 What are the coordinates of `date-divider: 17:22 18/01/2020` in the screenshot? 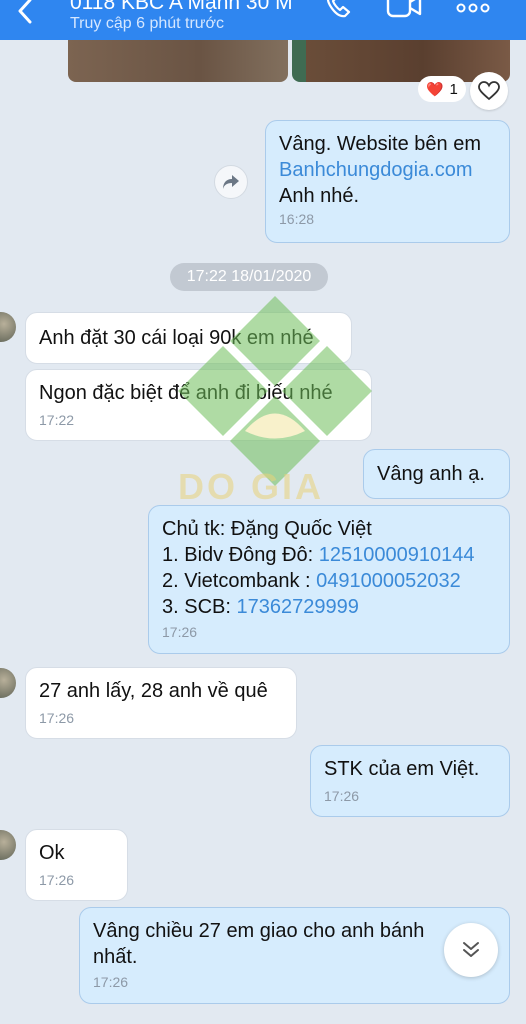 It's located at (249, 277).